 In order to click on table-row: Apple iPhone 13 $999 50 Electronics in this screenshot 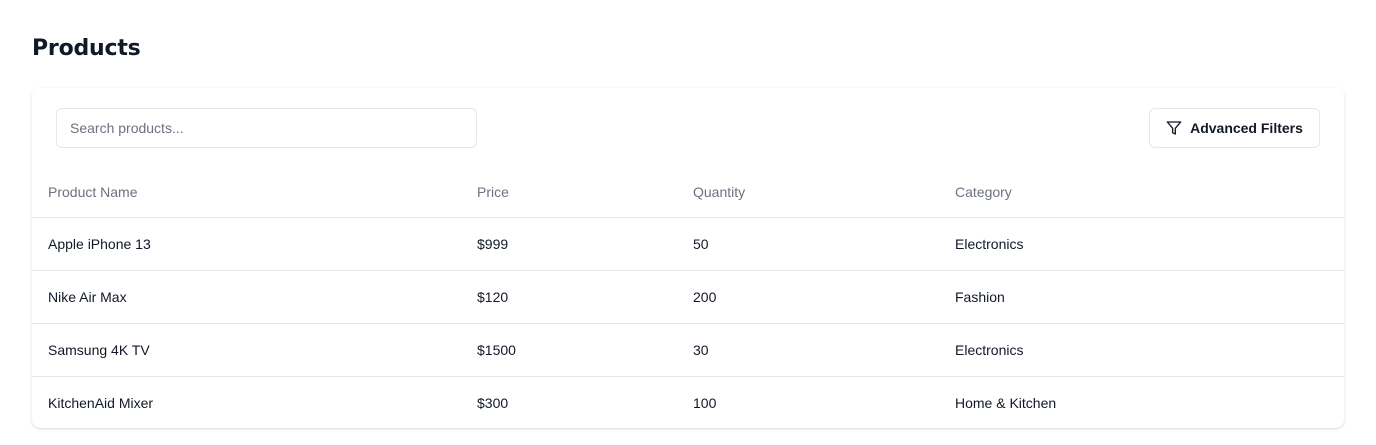, I will do `click(688, 244)`.